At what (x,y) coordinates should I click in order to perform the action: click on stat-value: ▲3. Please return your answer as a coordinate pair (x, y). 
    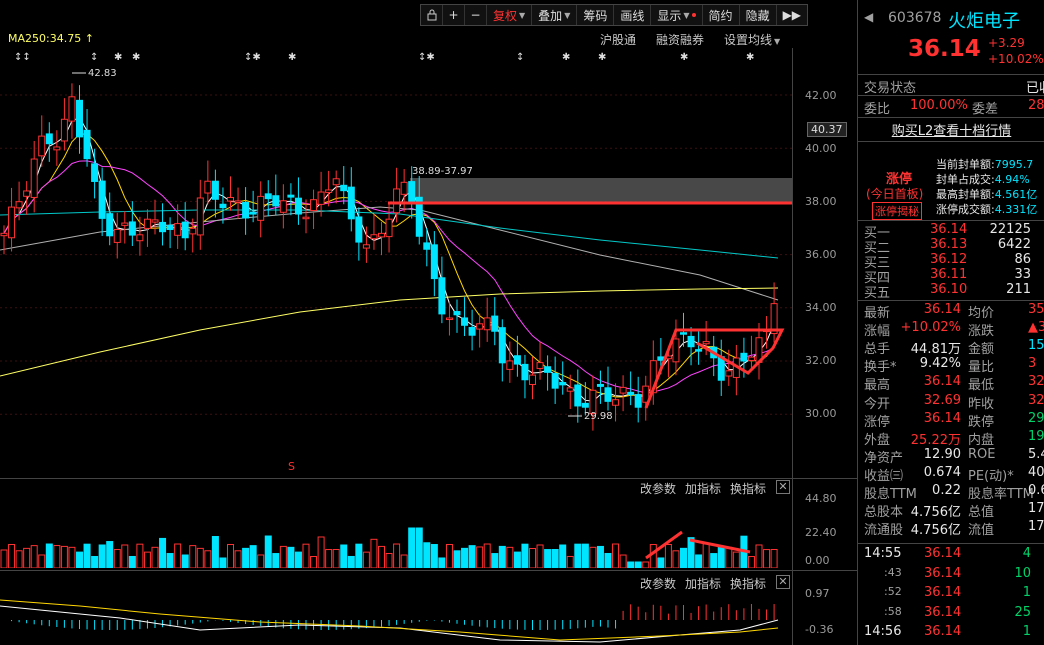
    Looking at the image, I should click on (1036, 328).